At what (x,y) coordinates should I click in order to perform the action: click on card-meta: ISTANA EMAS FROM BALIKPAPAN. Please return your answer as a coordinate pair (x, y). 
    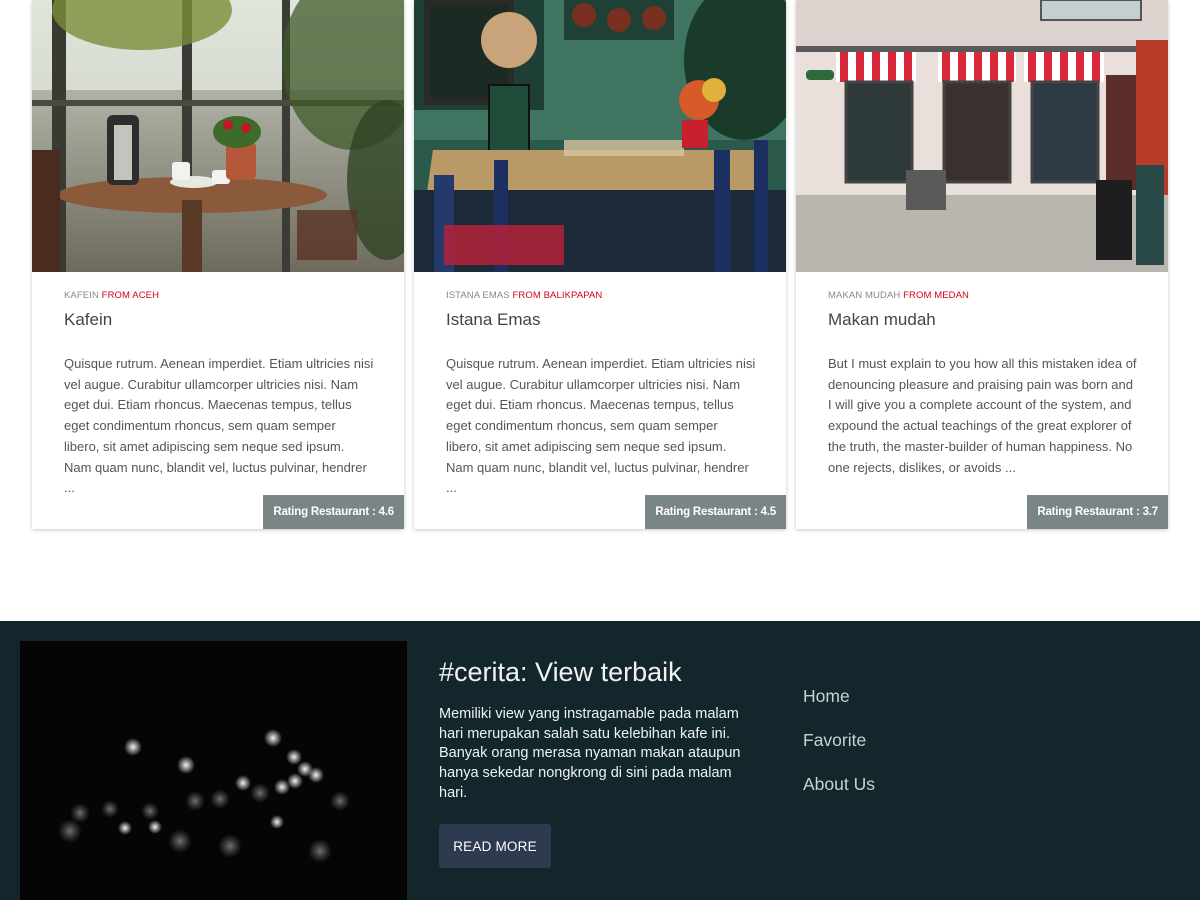
    Looking at the image, I should click on (524, 295).